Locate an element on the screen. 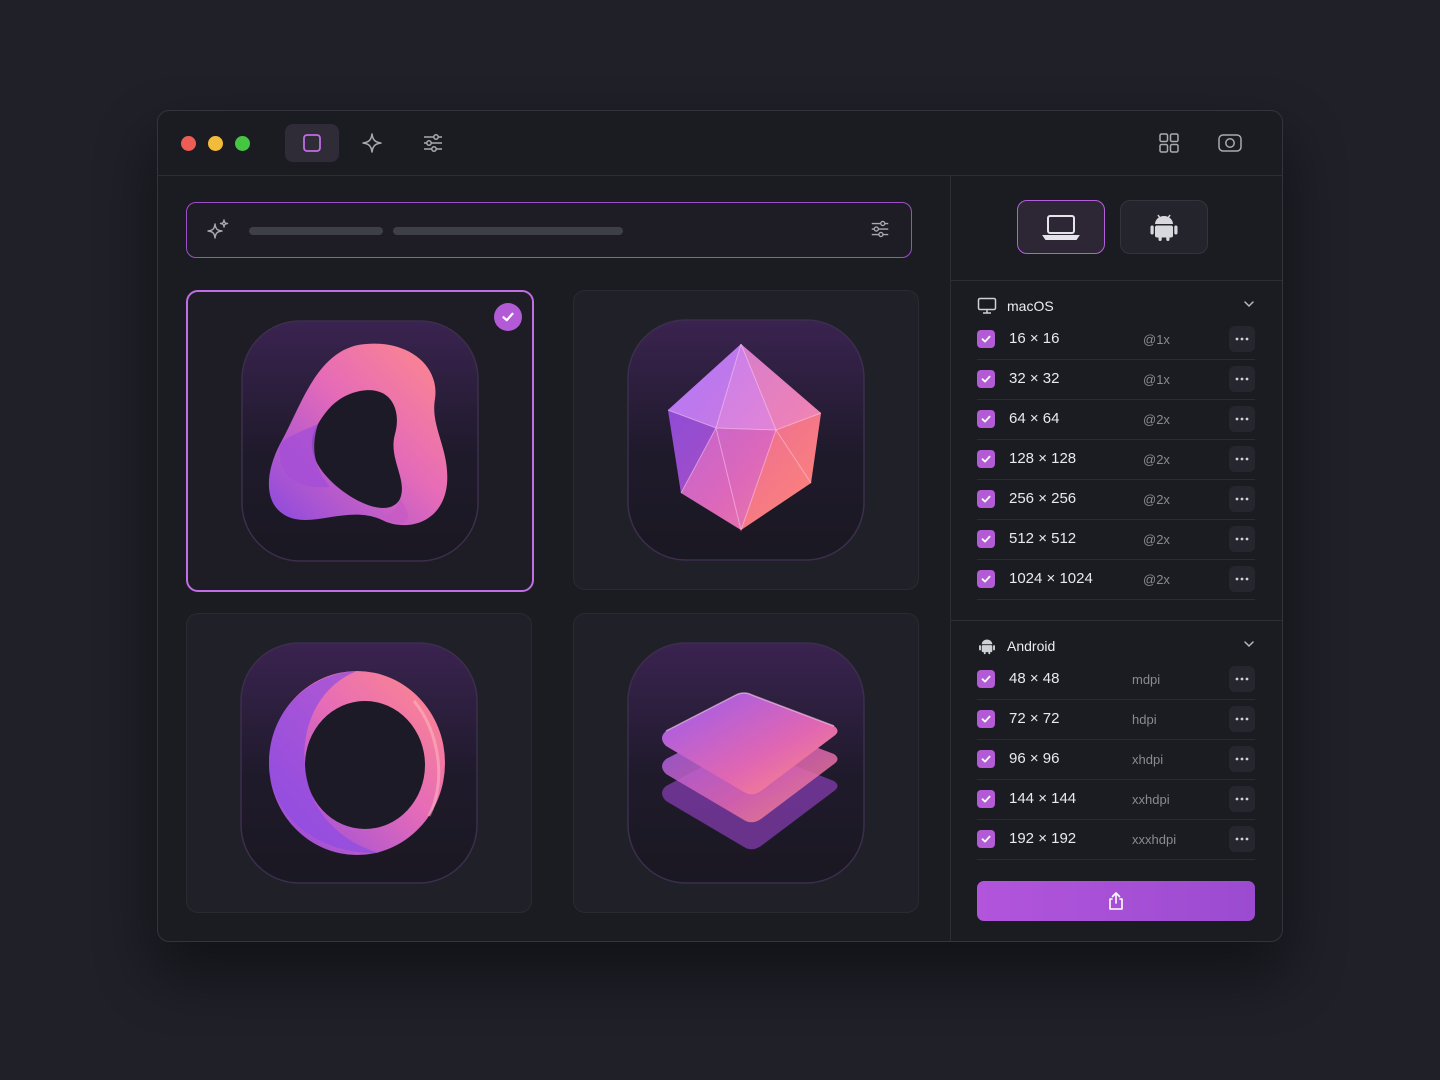 The height and width of the screenshot is (1080, 1440). size-row: 192 × 192 xxxhdpi is located at coordinates (1116, 839).